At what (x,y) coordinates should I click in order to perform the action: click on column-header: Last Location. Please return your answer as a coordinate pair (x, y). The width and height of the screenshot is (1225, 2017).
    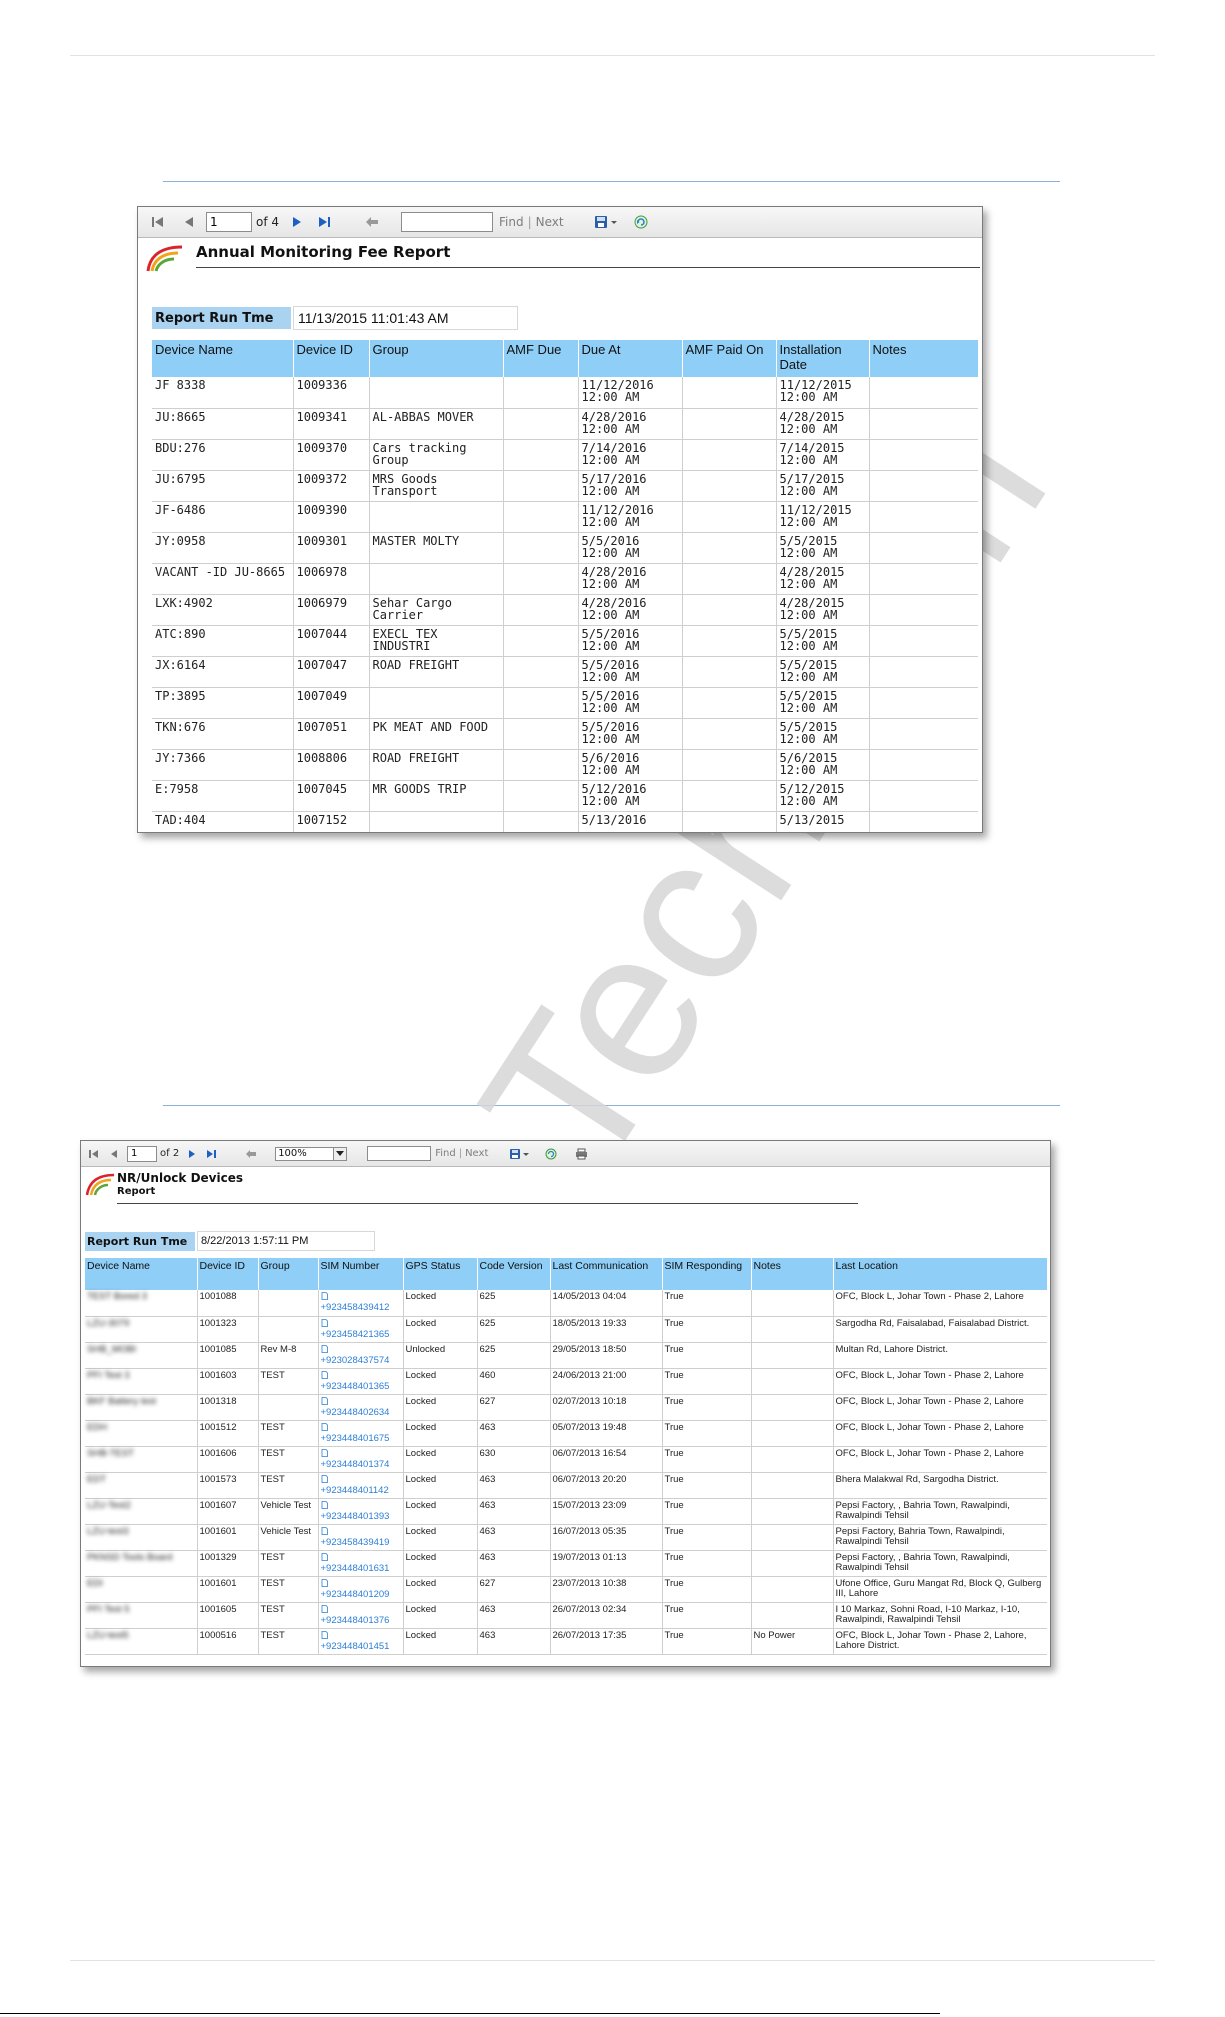
    Looking at the image, I should click on (940, 1274).